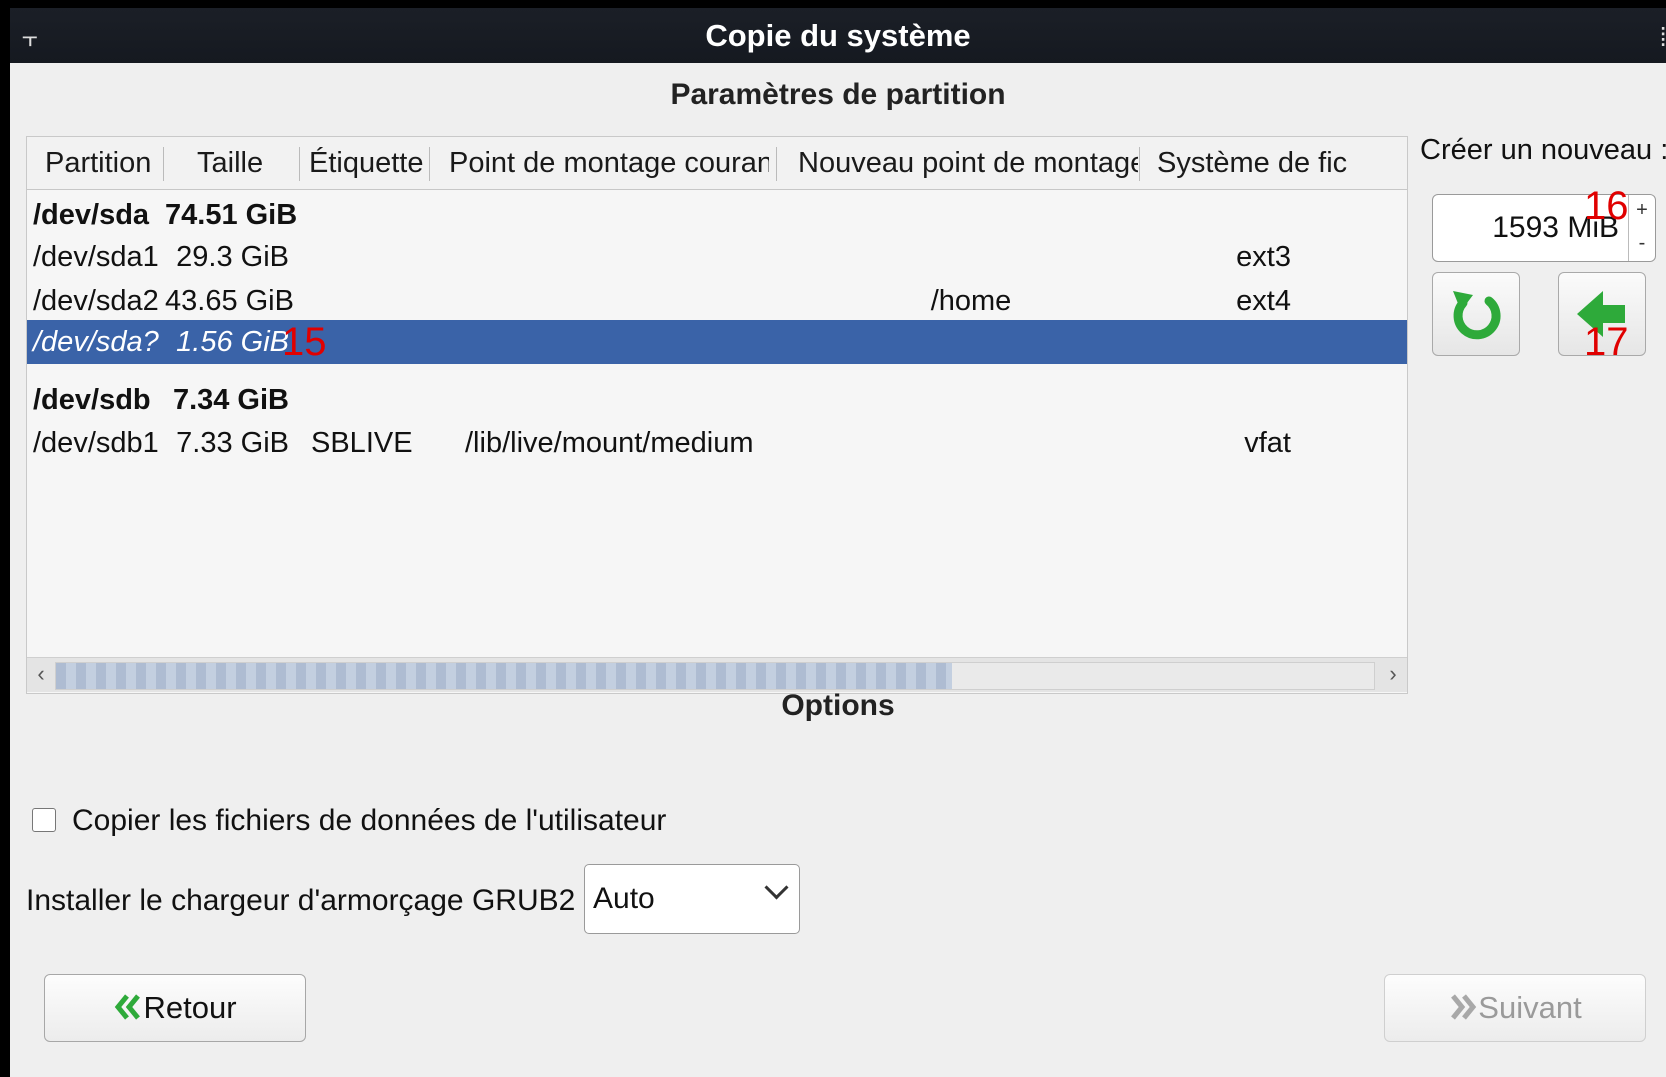 This screenshot has height=1077, width=1666. Describe the element at coordinates (1543, 150) in the screenshot. I see `create-new-label: Créer un nouveau :` at that location.